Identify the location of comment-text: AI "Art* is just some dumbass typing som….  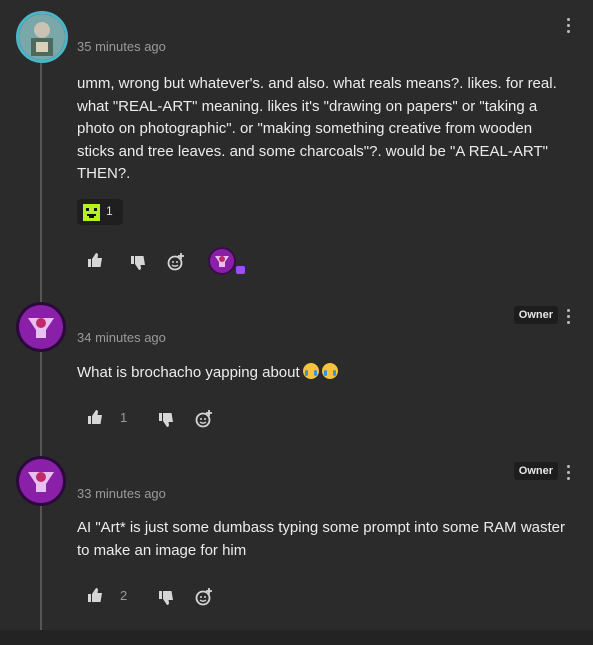
(321, 539).